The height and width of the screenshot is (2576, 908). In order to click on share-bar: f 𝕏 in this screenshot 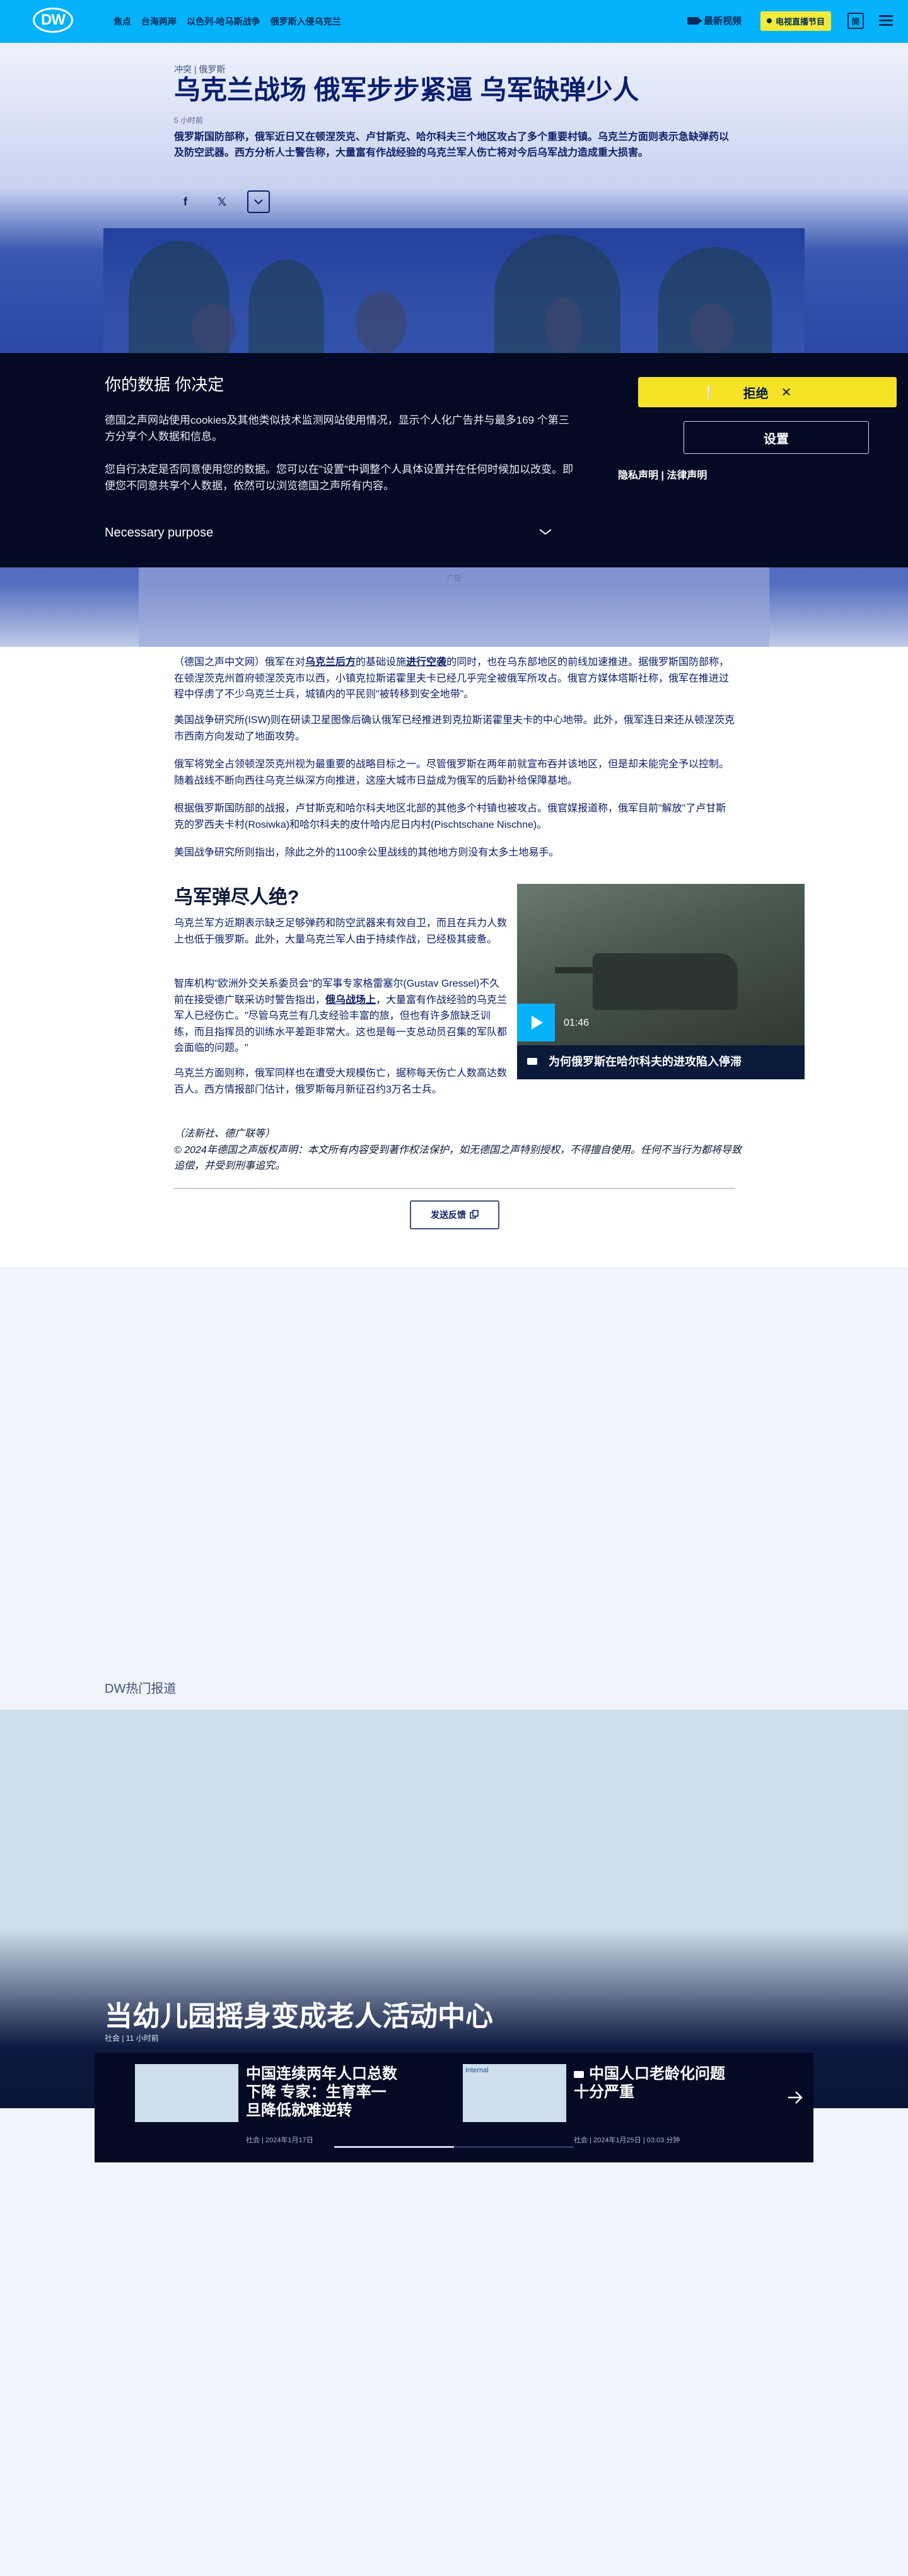, I will do `click(222, 201)`.